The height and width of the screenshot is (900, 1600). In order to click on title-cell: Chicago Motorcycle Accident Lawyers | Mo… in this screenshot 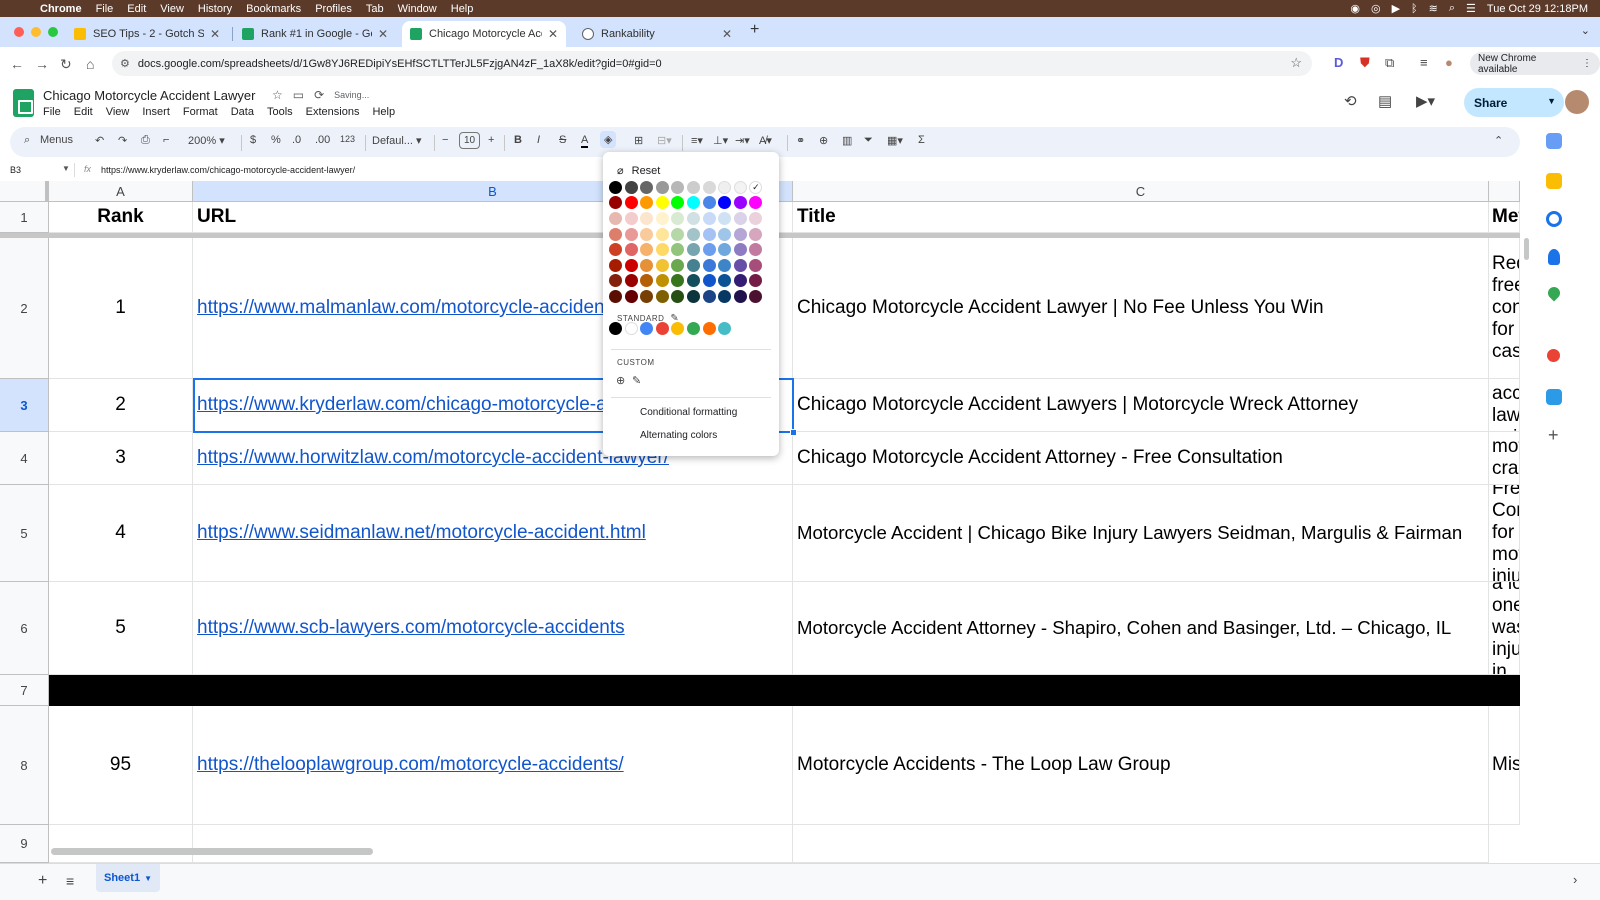, I will do `click(1141, 405)`.